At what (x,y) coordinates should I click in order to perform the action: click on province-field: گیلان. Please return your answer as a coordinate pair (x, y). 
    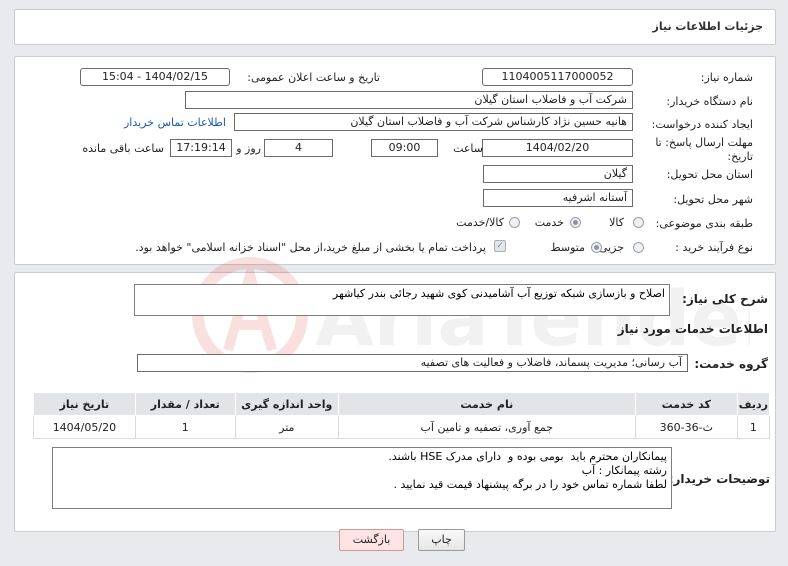
    Looking at the image, I should click on (558, 174).